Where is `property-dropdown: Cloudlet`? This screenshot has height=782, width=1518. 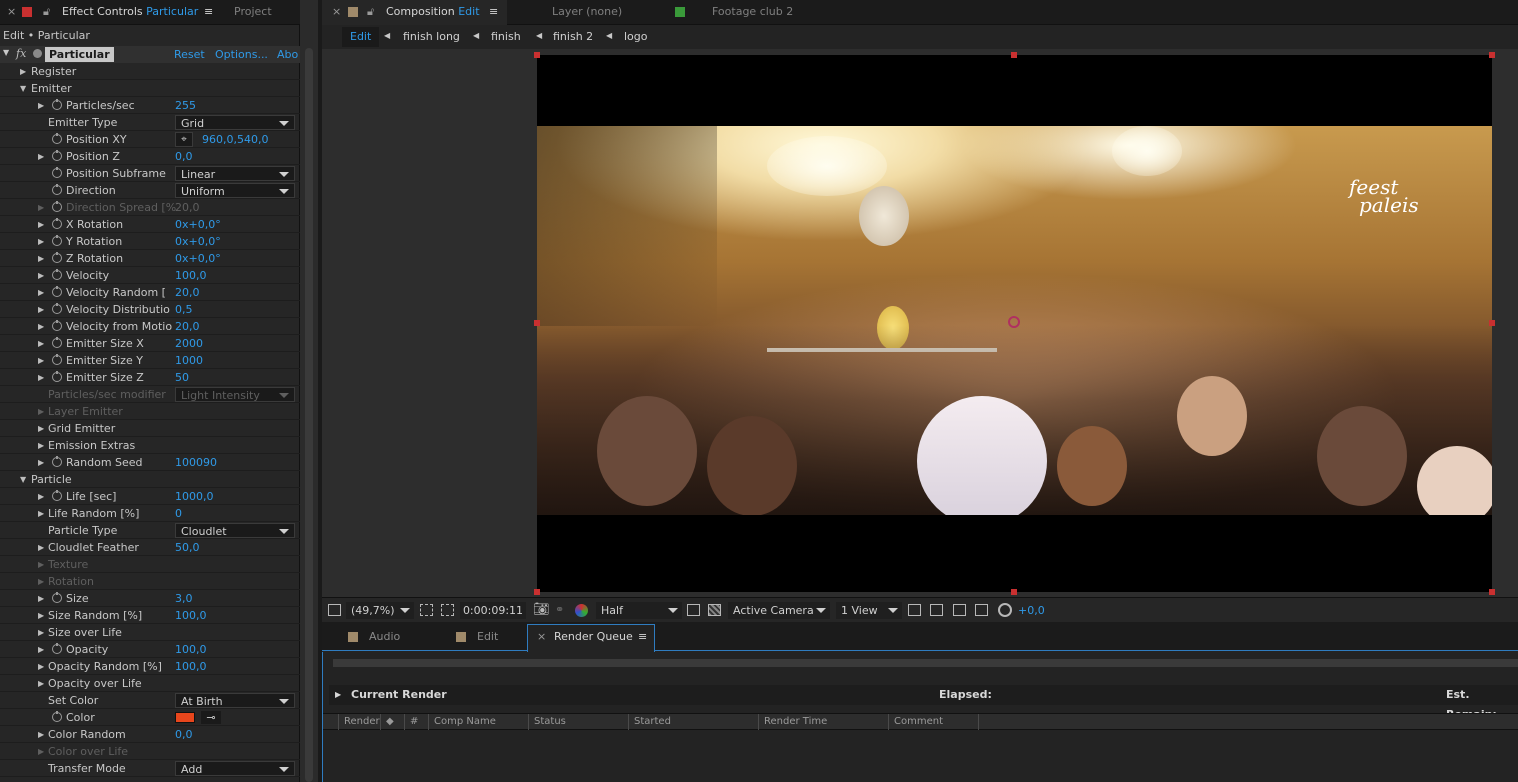
property-dropdown: Cloudlet is located at coordinates (235, 530).